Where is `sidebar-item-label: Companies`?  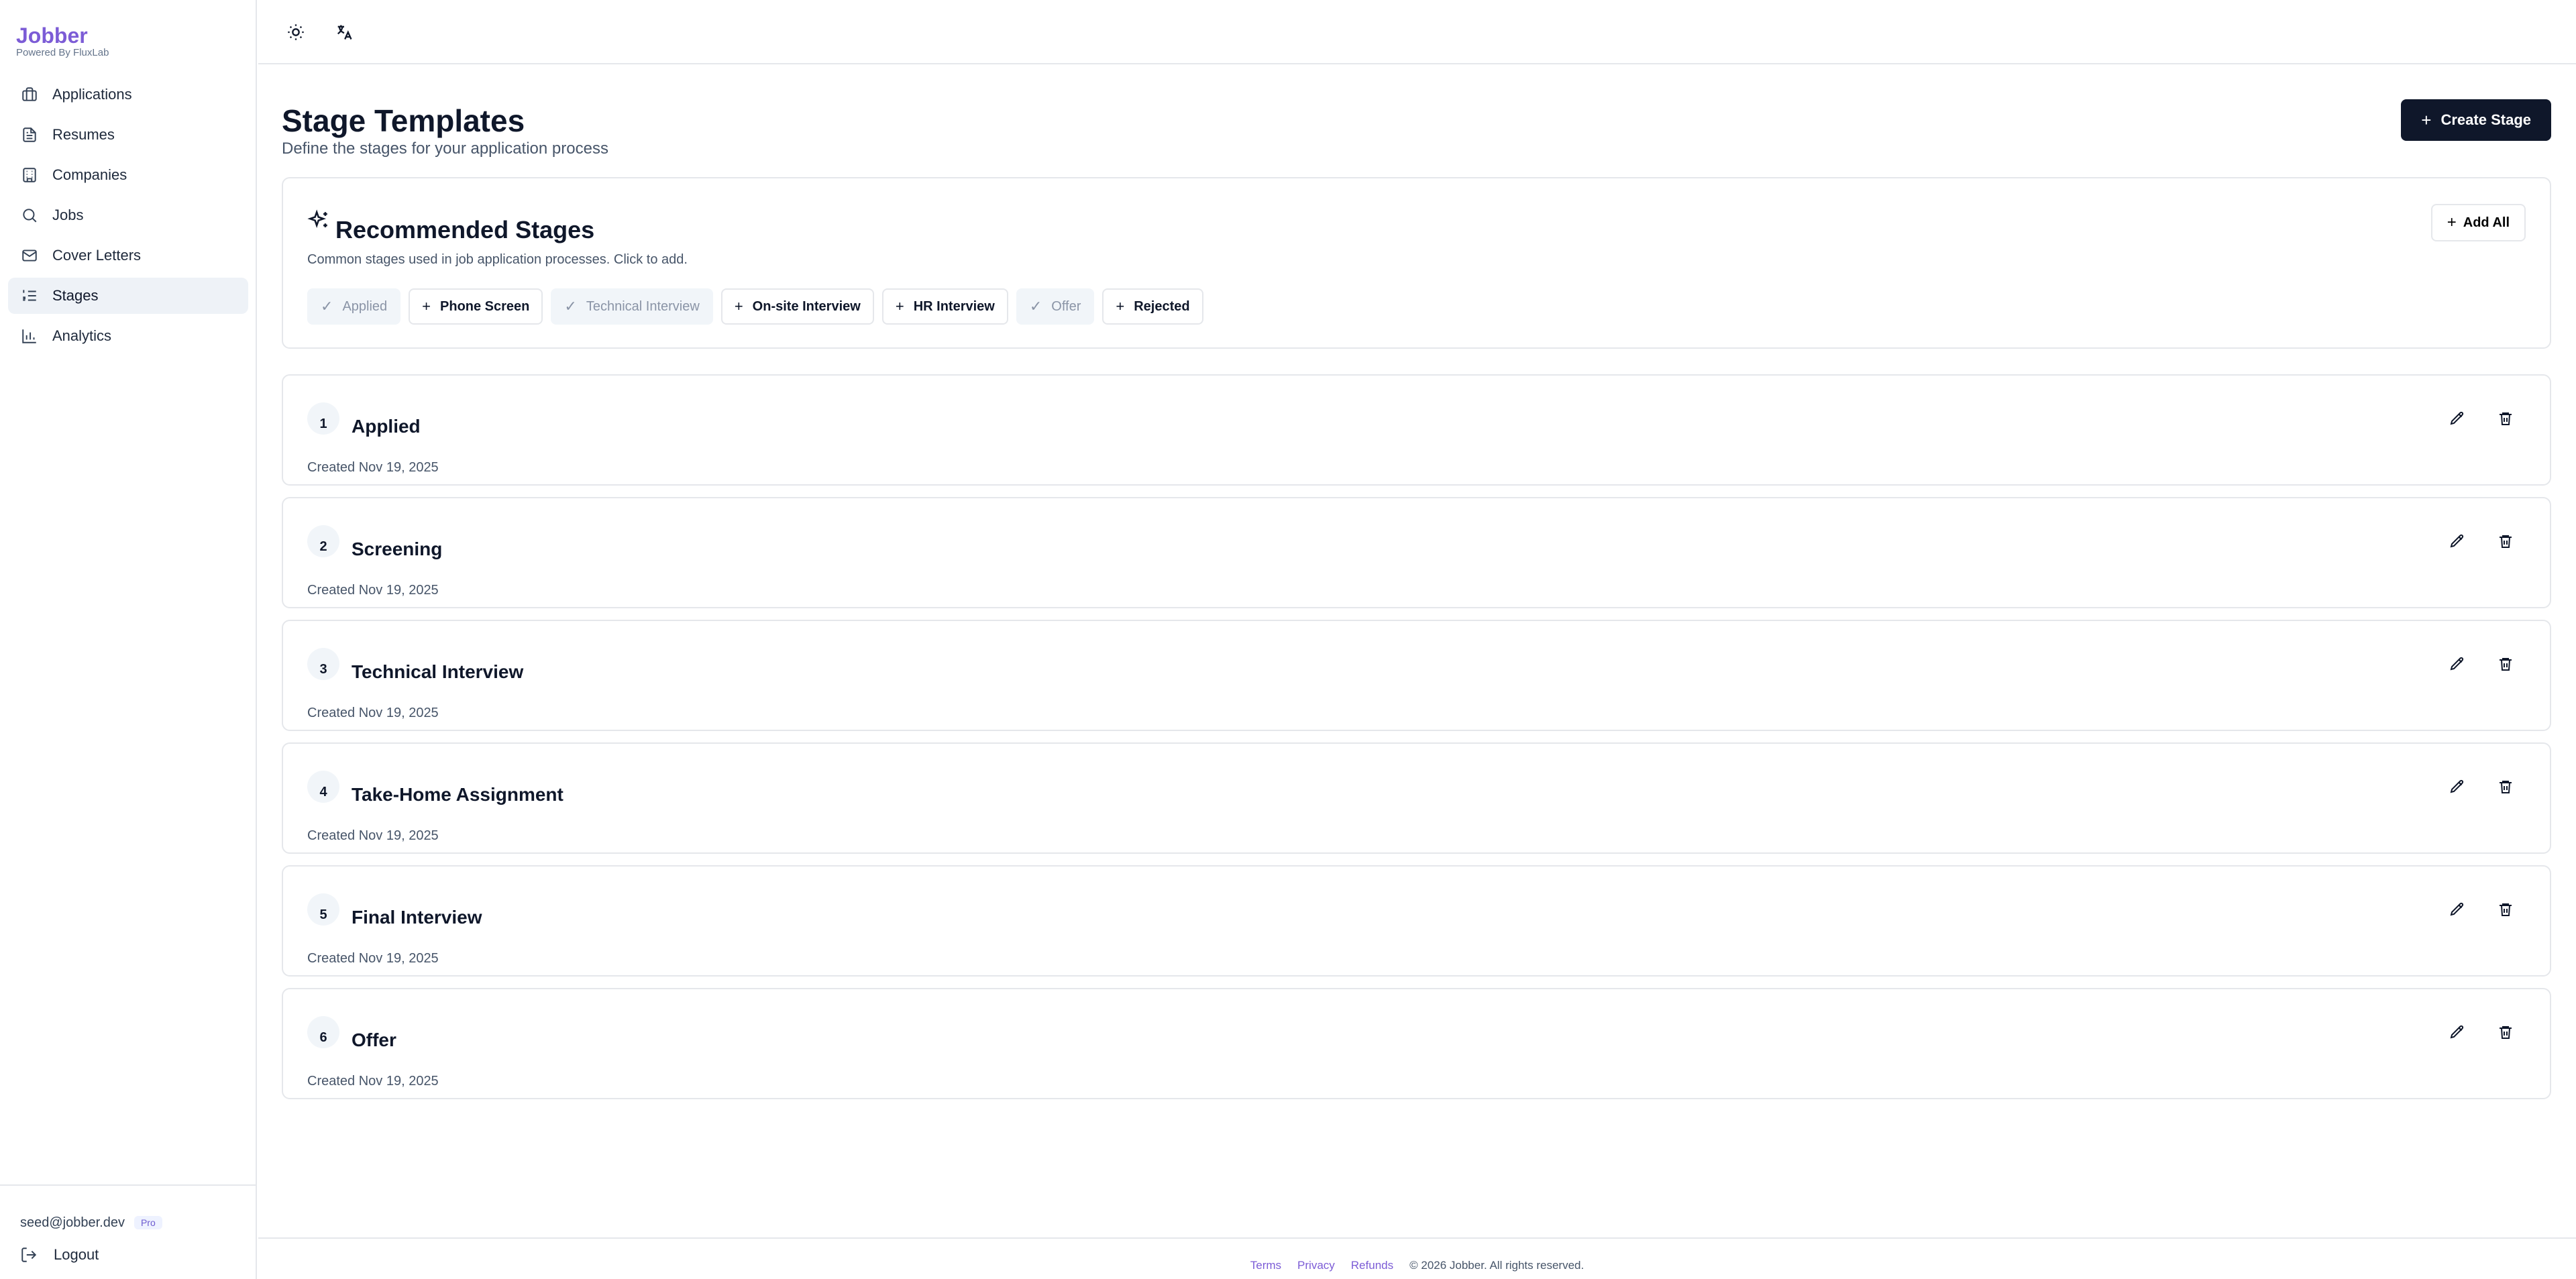 sidebar-item-label: Companies is located at coordinates (89, 175).